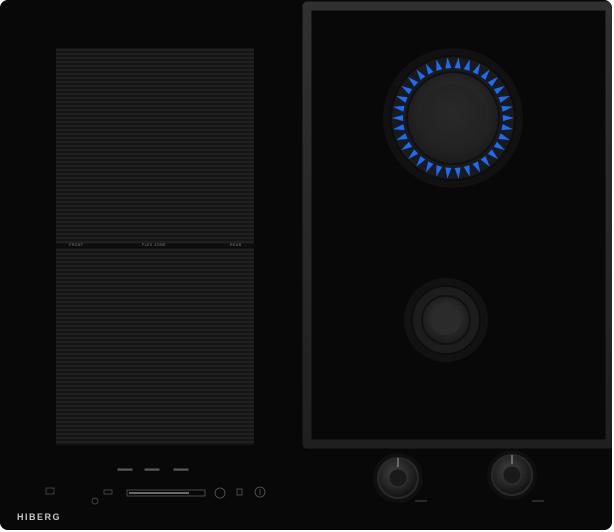  What do you see at coordinates (155, 146) in the screenshot?
I see `induction-zone-top` at bounding box center [155, 146].